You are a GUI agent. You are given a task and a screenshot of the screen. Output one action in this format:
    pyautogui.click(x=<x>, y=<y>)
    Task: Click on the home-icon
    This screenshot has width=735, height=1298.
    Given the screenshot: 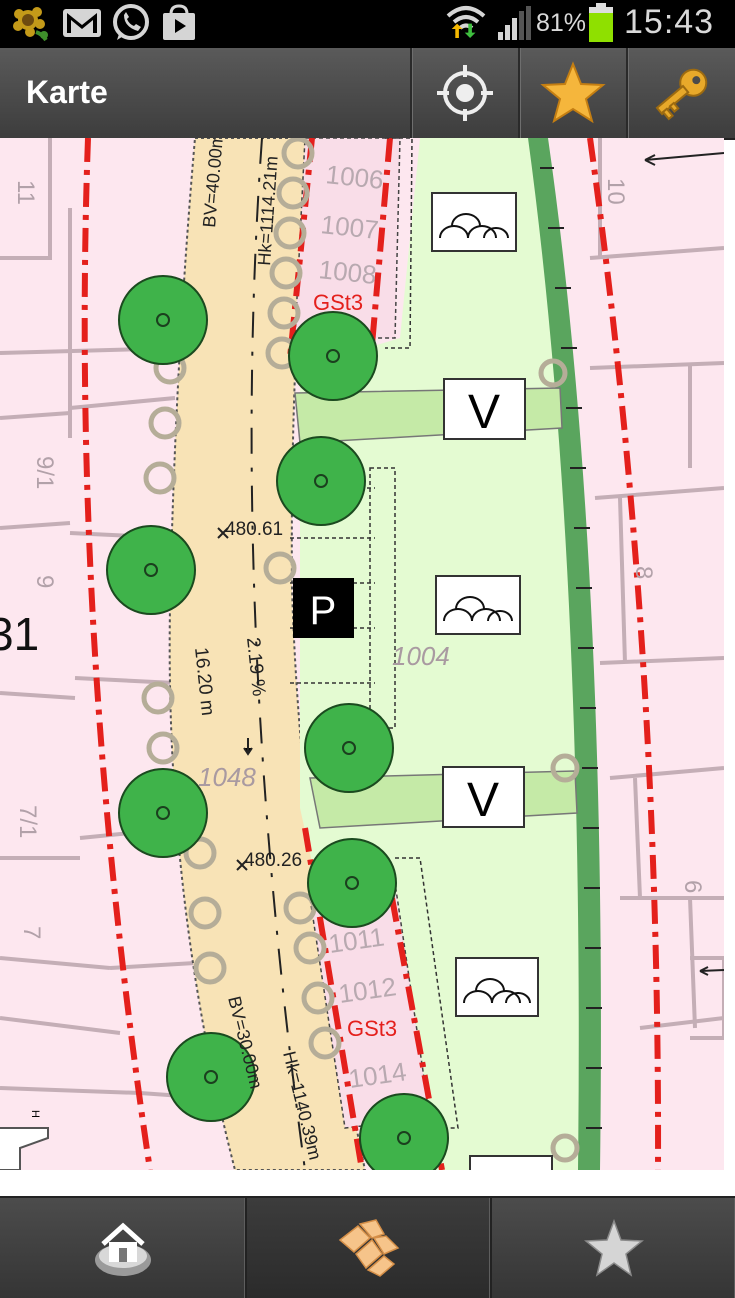 What is the action you would take?
    pyautogui.click(x=122, y=1249)
    